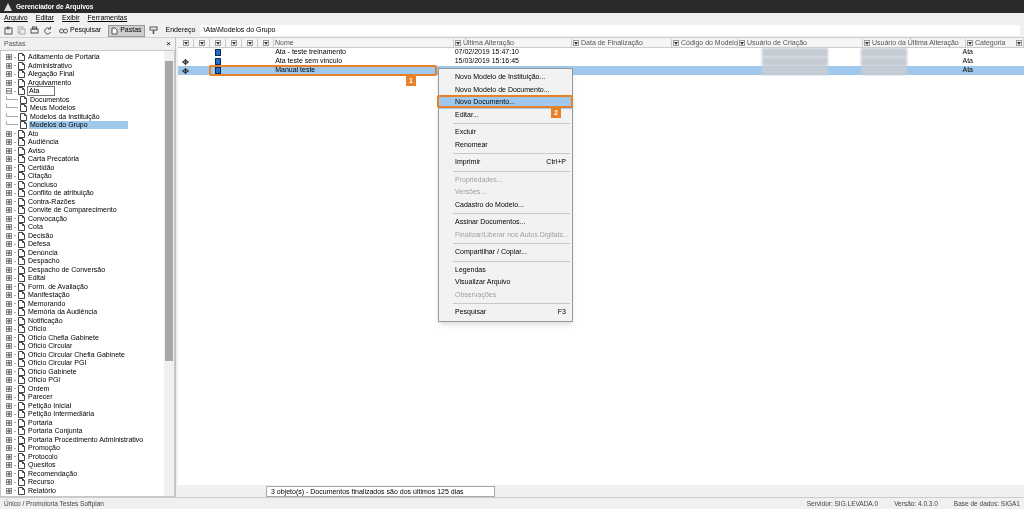 This screenshot has width=1024, height=509. What do you see at coordinates (169, 273) in the screenshot?
I see `scrollbar` at bounding box center [169, 273].